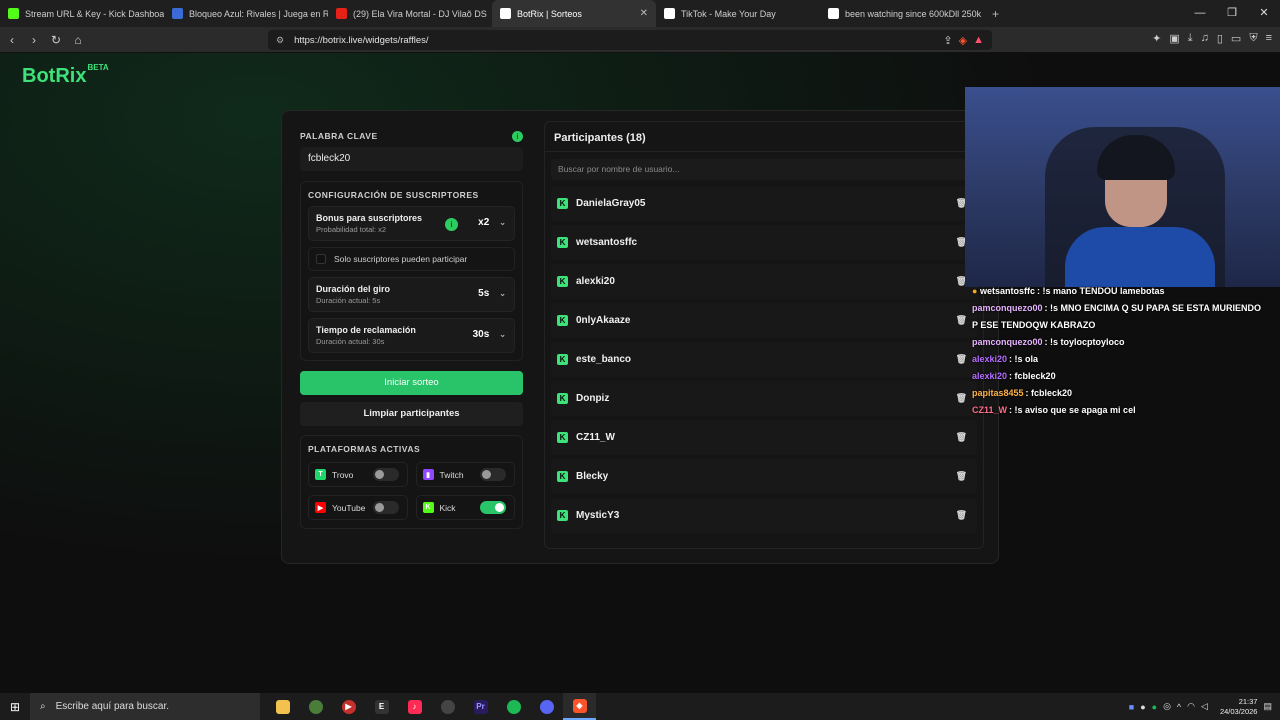 Image resolution: width=1280 pixels, height=720 pixels. What do you see at coordinates (282, 706) in the screenshot?
I see `file-explorer-icon` at bounding box center [282, 706].